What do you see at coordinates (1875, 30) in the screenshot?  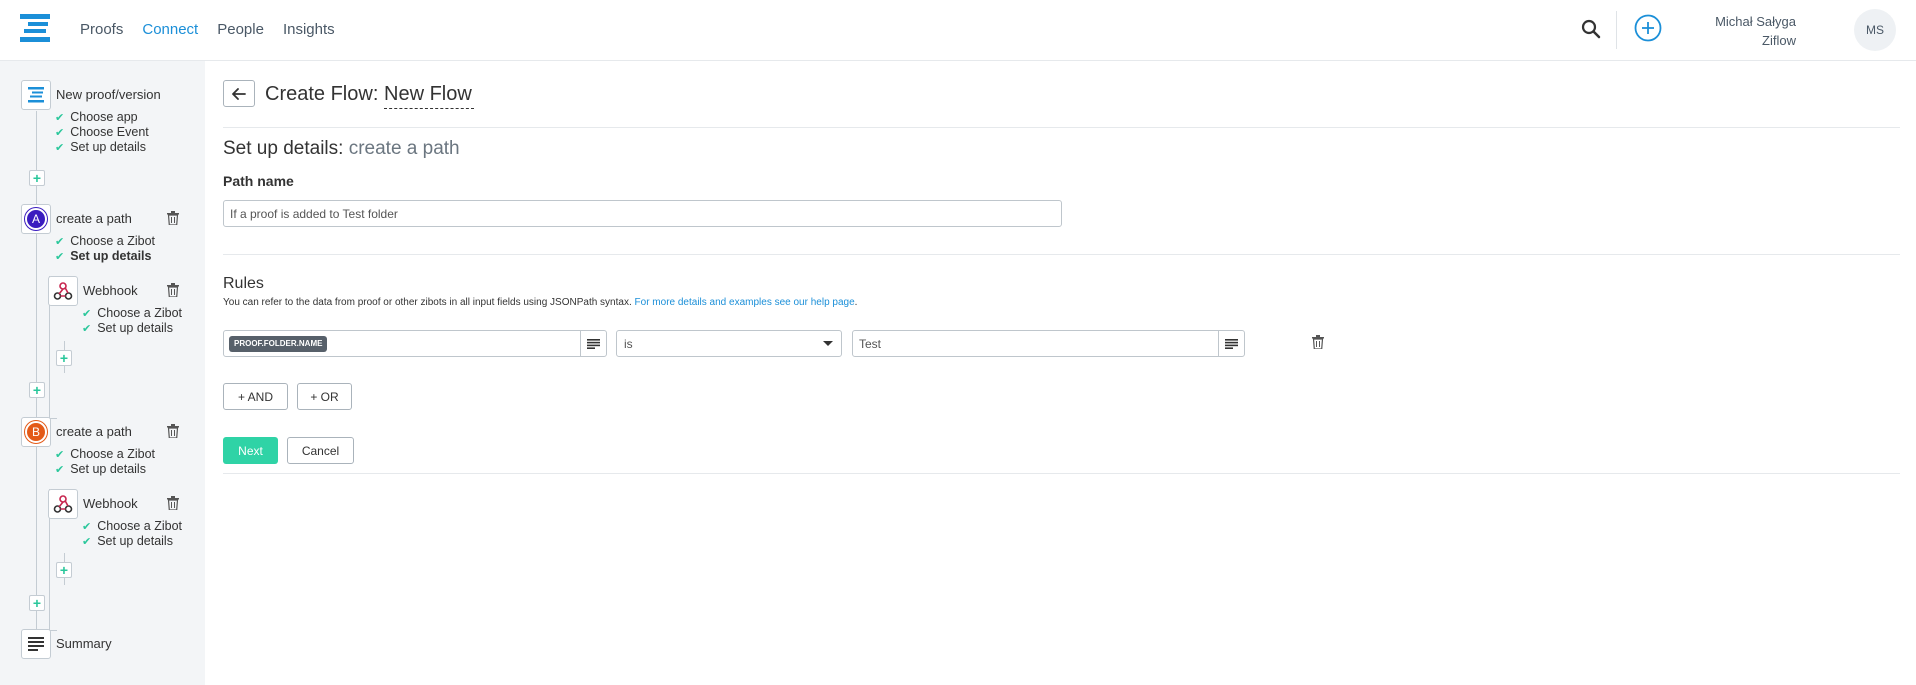 I see `avatar: MS` at bounding box center [1875, 30].